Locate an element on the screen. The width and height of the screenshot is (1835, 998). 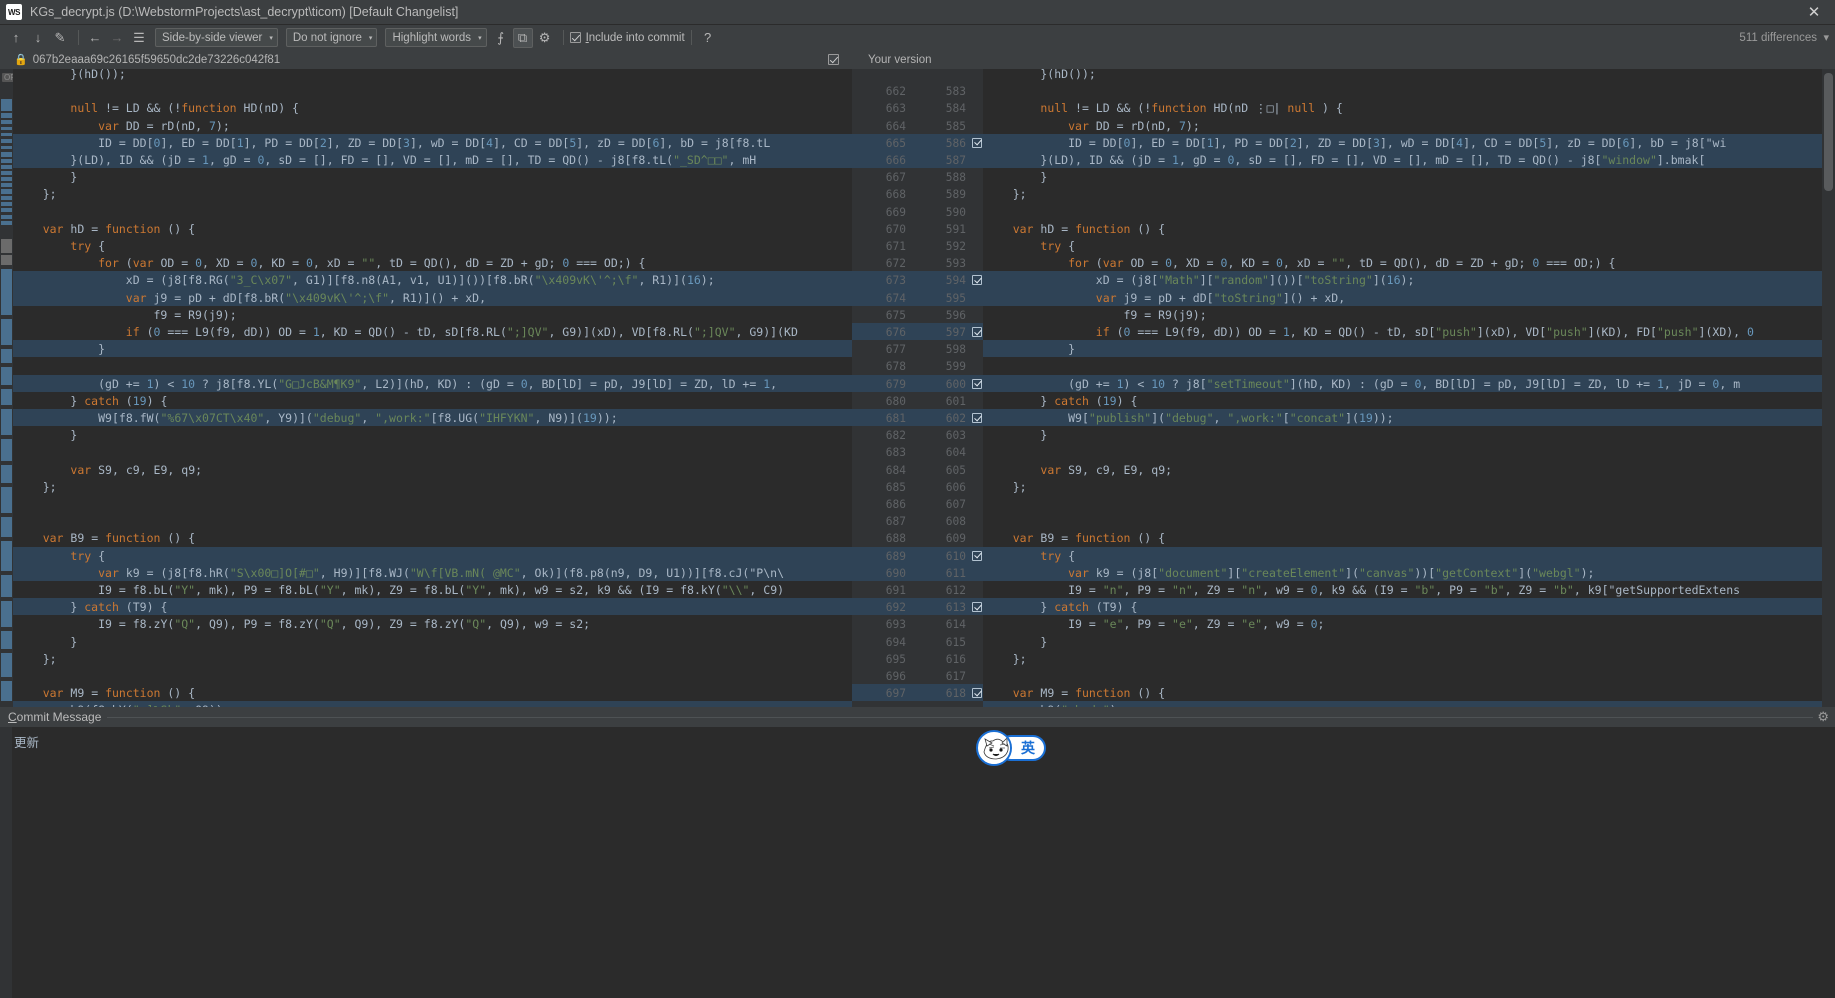
gutter-row: 672 593 is located at coordinates (917, 262).